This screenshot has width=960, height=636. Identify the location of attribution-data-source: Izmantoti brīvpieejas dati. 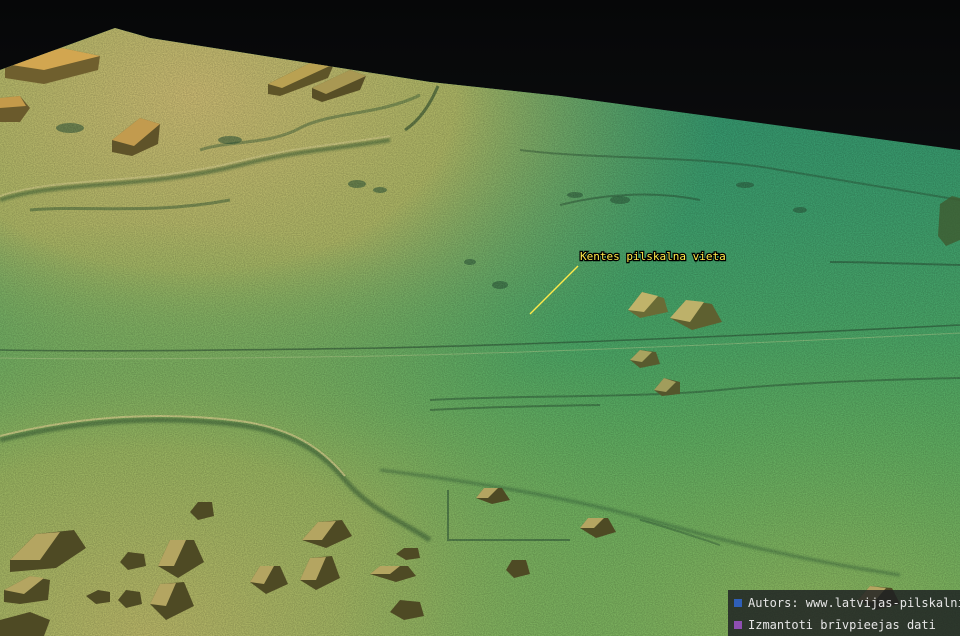
(844, 625).